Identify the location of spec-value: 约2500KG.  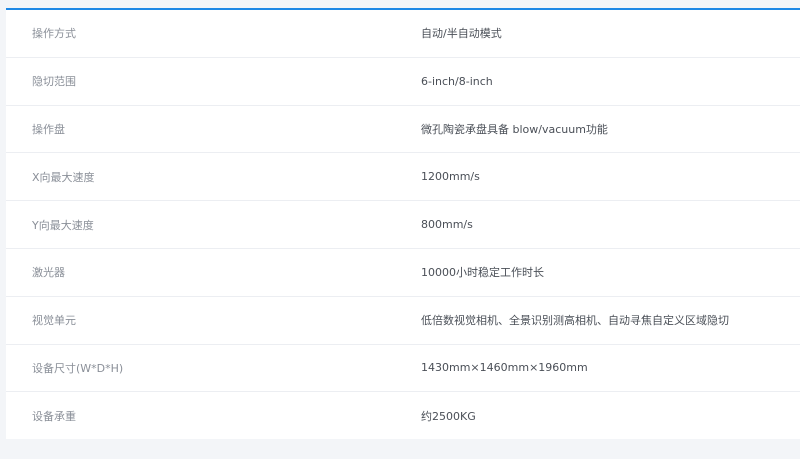
(448, 417).